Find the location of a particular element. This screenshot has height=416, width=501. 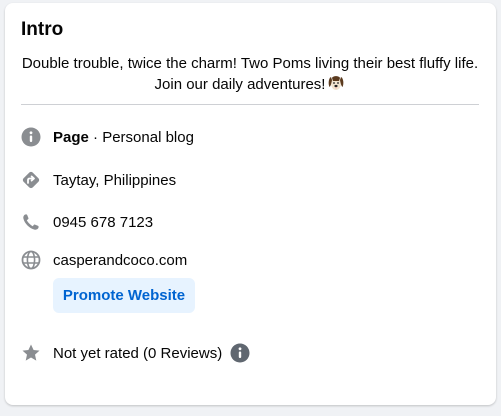

rating-row: Not yet rated (0 Reviews) is located at coordinates (135, 353).